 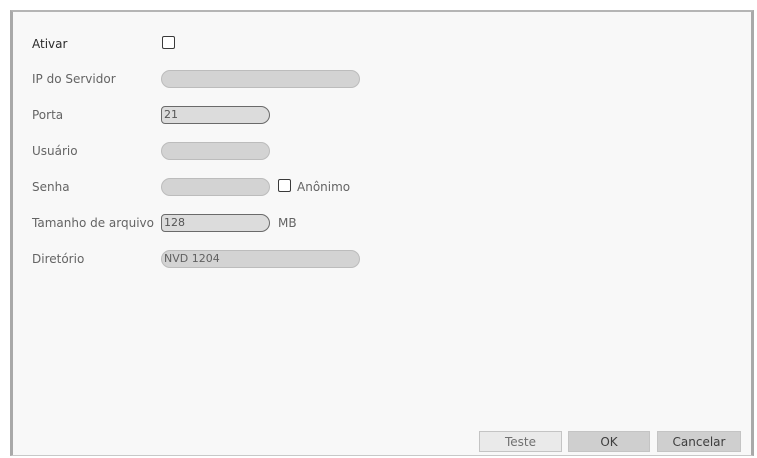 What do you see at coordinates (93, 223) in the screenshot?
I see `file-size-label: Tamanho de arquivo` at bounding box center [93, 223].